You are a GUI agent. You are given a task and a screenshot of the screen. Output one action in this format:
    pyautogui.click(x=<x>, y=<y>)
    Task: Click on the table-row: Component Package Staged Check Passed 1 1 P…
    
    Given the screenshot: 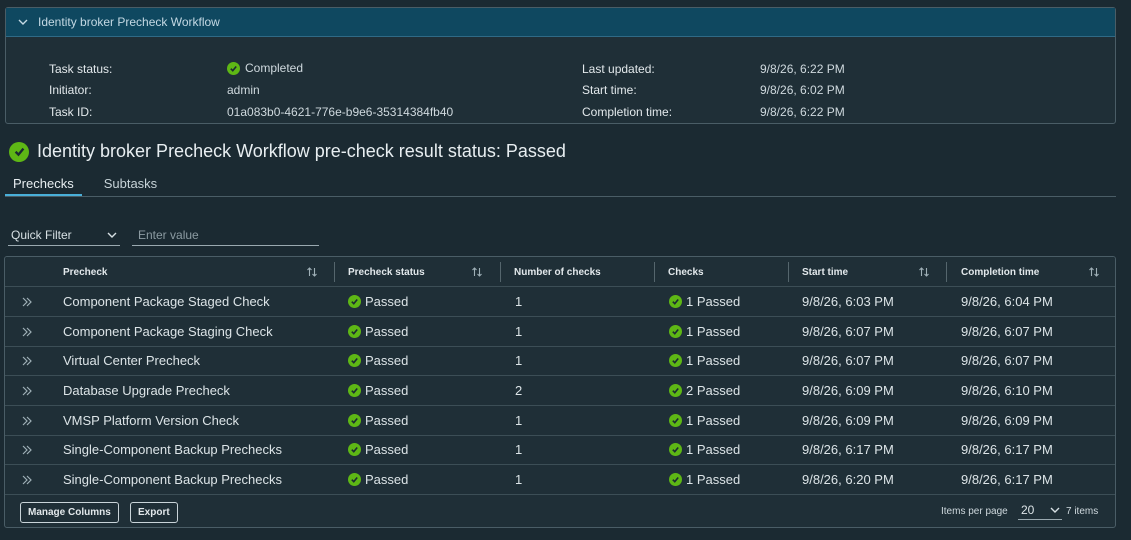 What is the action you would take?
    pyautogui.click(x=560, y=302)
    